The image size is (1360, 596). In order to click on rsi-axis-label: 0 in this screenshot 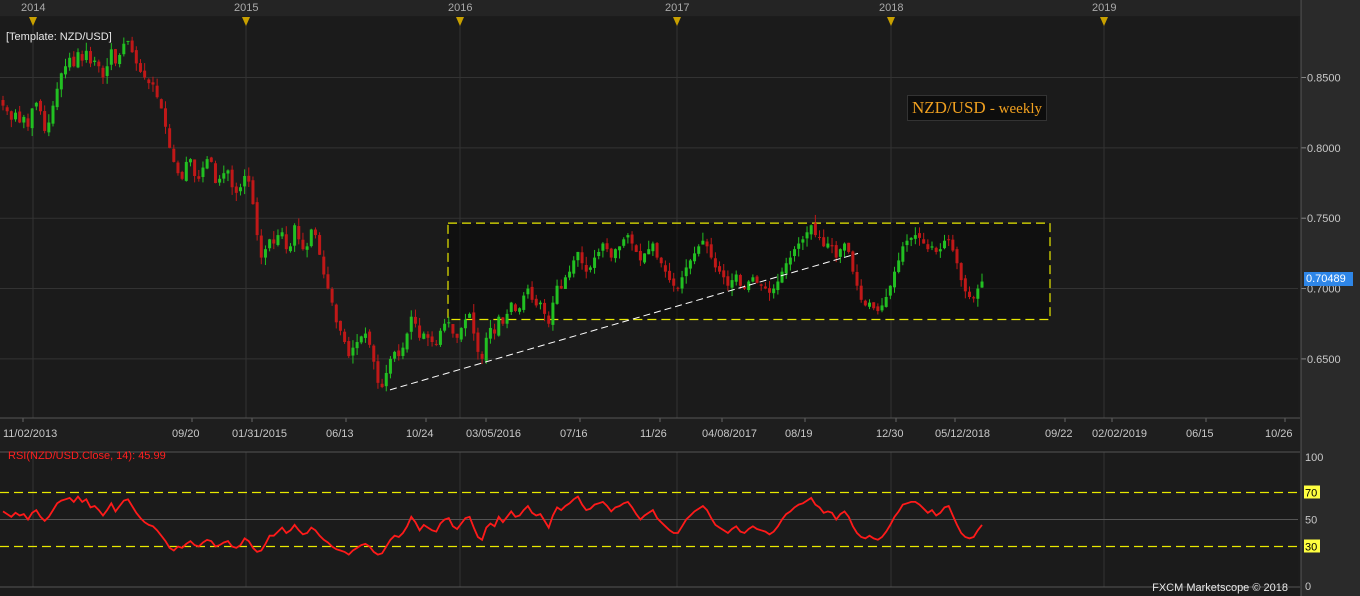, I will do `click(1308, 587)`.